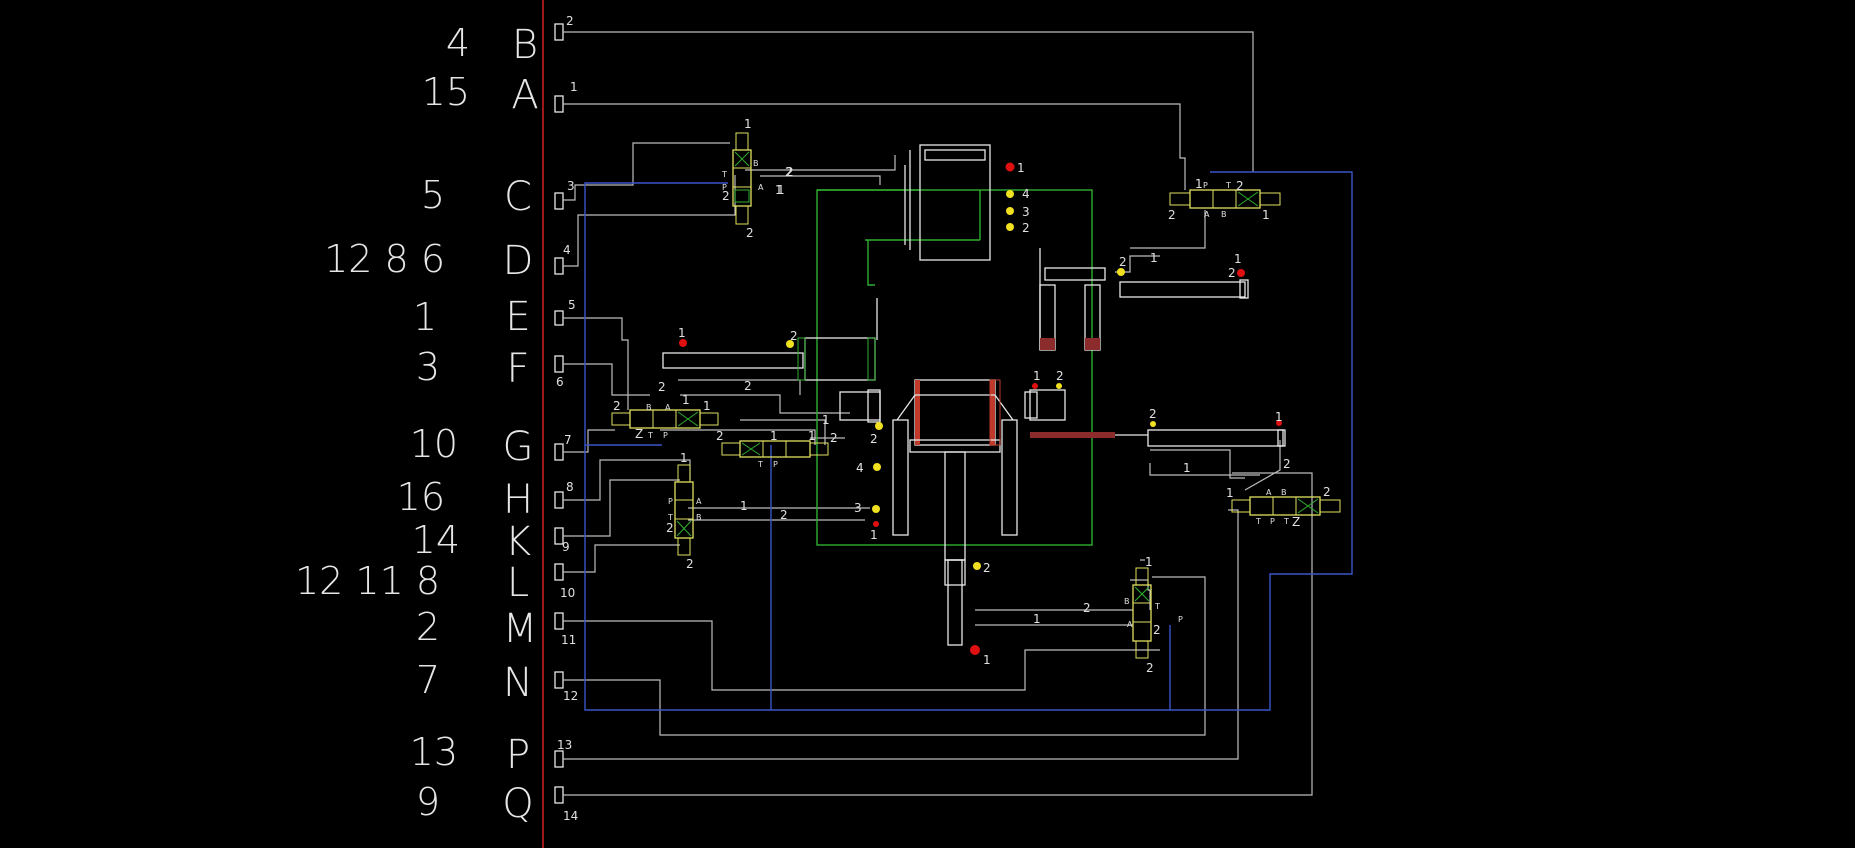 The height and width of the screenshot is (848, 1855). What do you see at coordinates (570, 696) in the screenshot?
I see `terminal-label-N: 12` at bounding box center [570, 696].